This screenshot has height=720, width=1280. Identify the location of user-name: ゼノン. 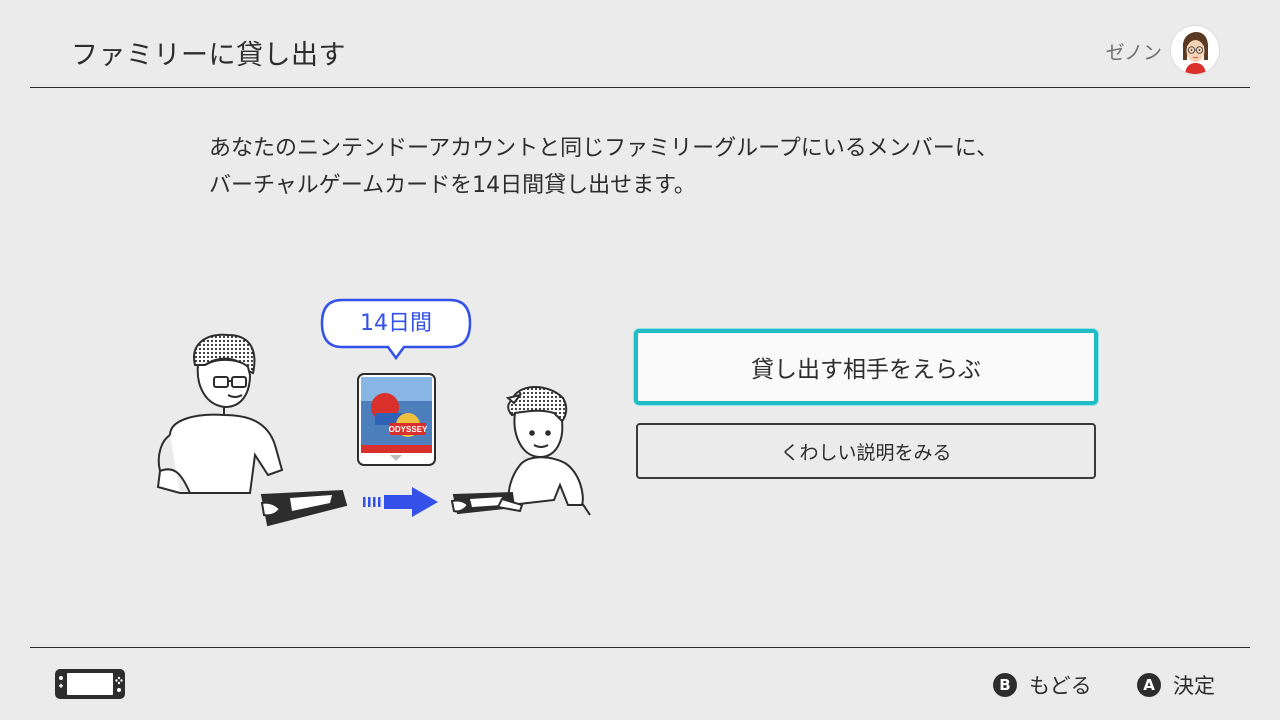
(1133, 53).